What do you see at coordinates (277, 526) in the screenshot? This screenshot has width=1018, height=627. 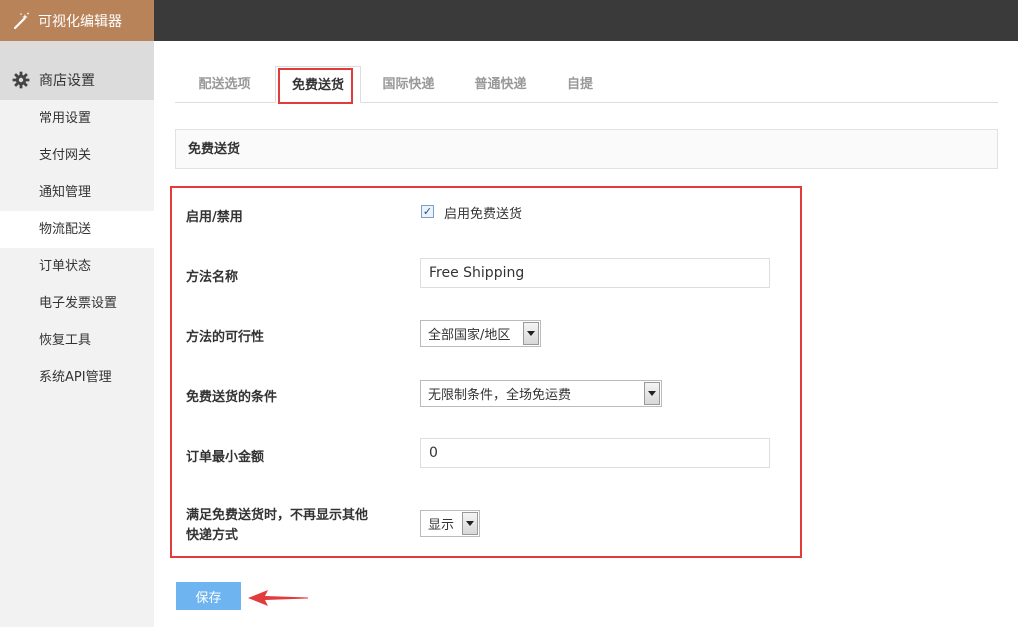 I see `hide-others-label: 满足免费送货时，不再显示其他 快递方式` at bounding box center [277, 526].